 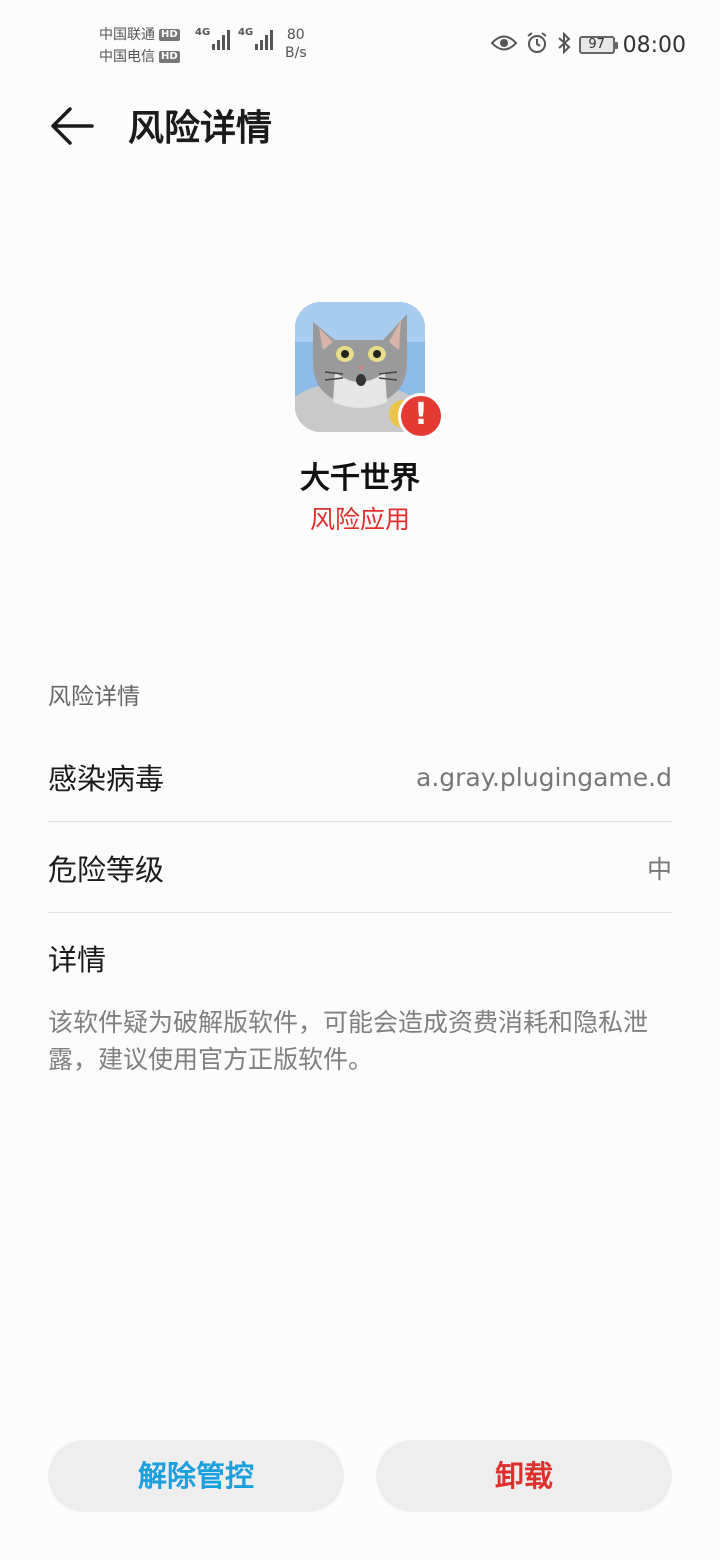 What do you see at coordinates (503, 45) in the screenshot?
I see `eye-icon` at bounding box center [503, 45].